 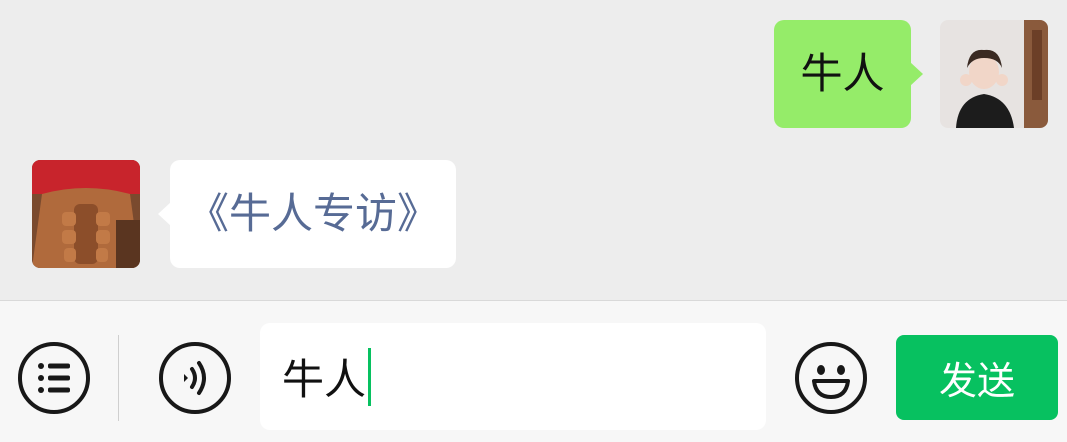 I want to click on voice-icon, so click(x=195, y=378).